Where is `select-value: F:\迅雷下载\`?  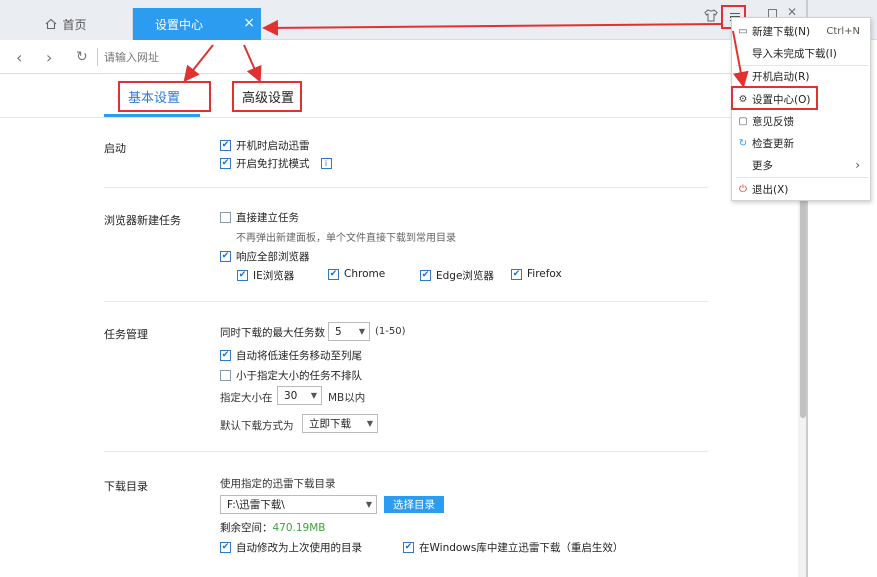 select-value: F:\迅雷下载\ is located at coordinates (256, 505).